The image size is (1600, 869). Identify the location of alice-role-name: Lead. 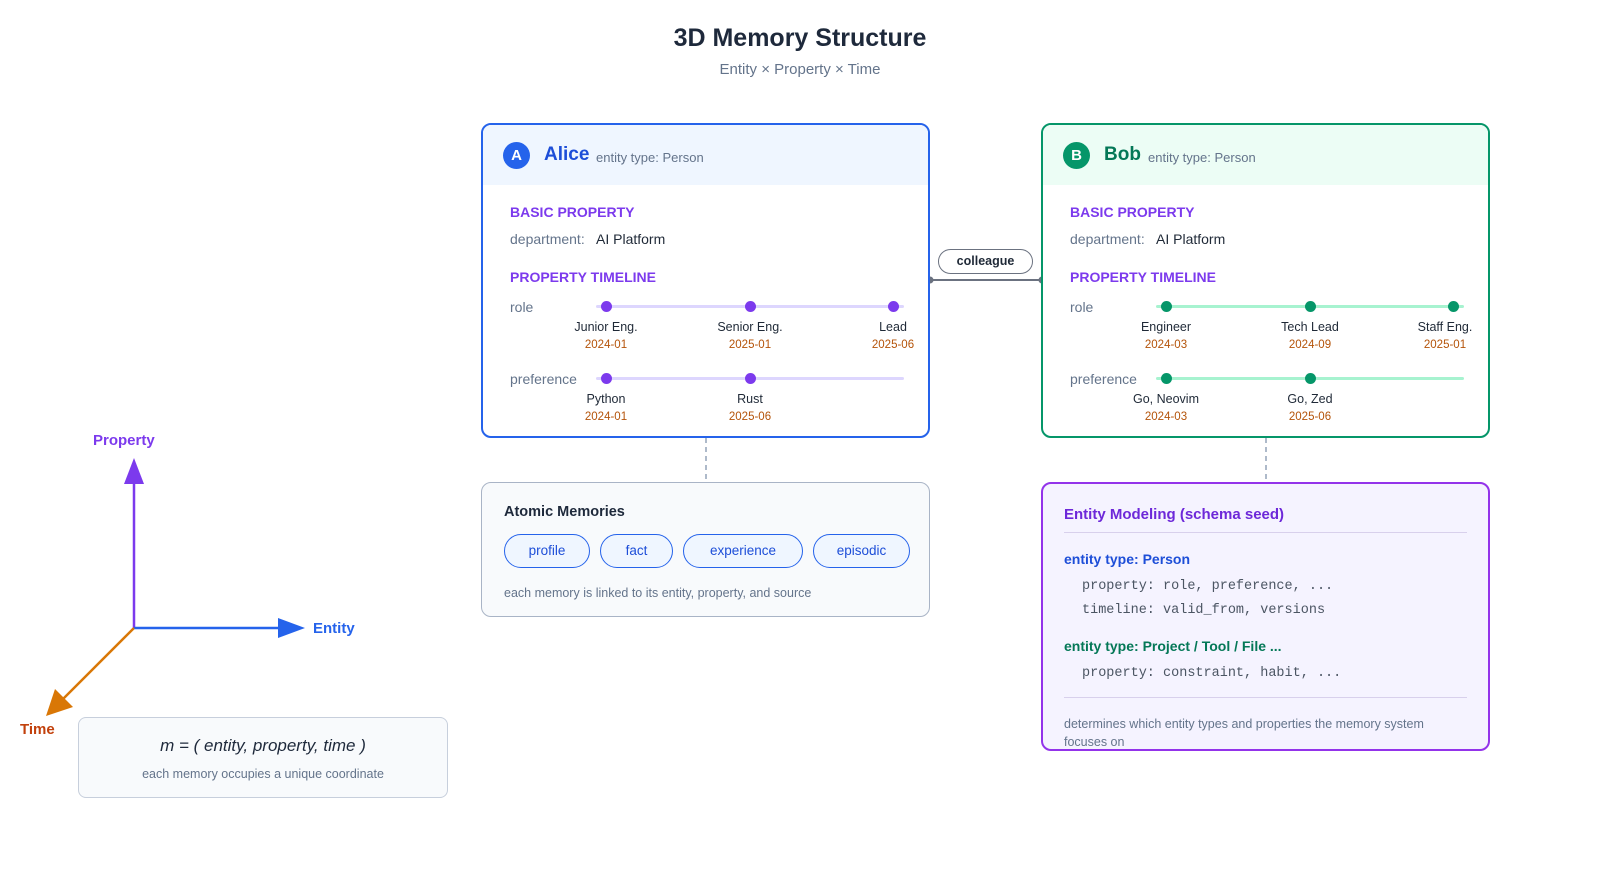
(893, 327).